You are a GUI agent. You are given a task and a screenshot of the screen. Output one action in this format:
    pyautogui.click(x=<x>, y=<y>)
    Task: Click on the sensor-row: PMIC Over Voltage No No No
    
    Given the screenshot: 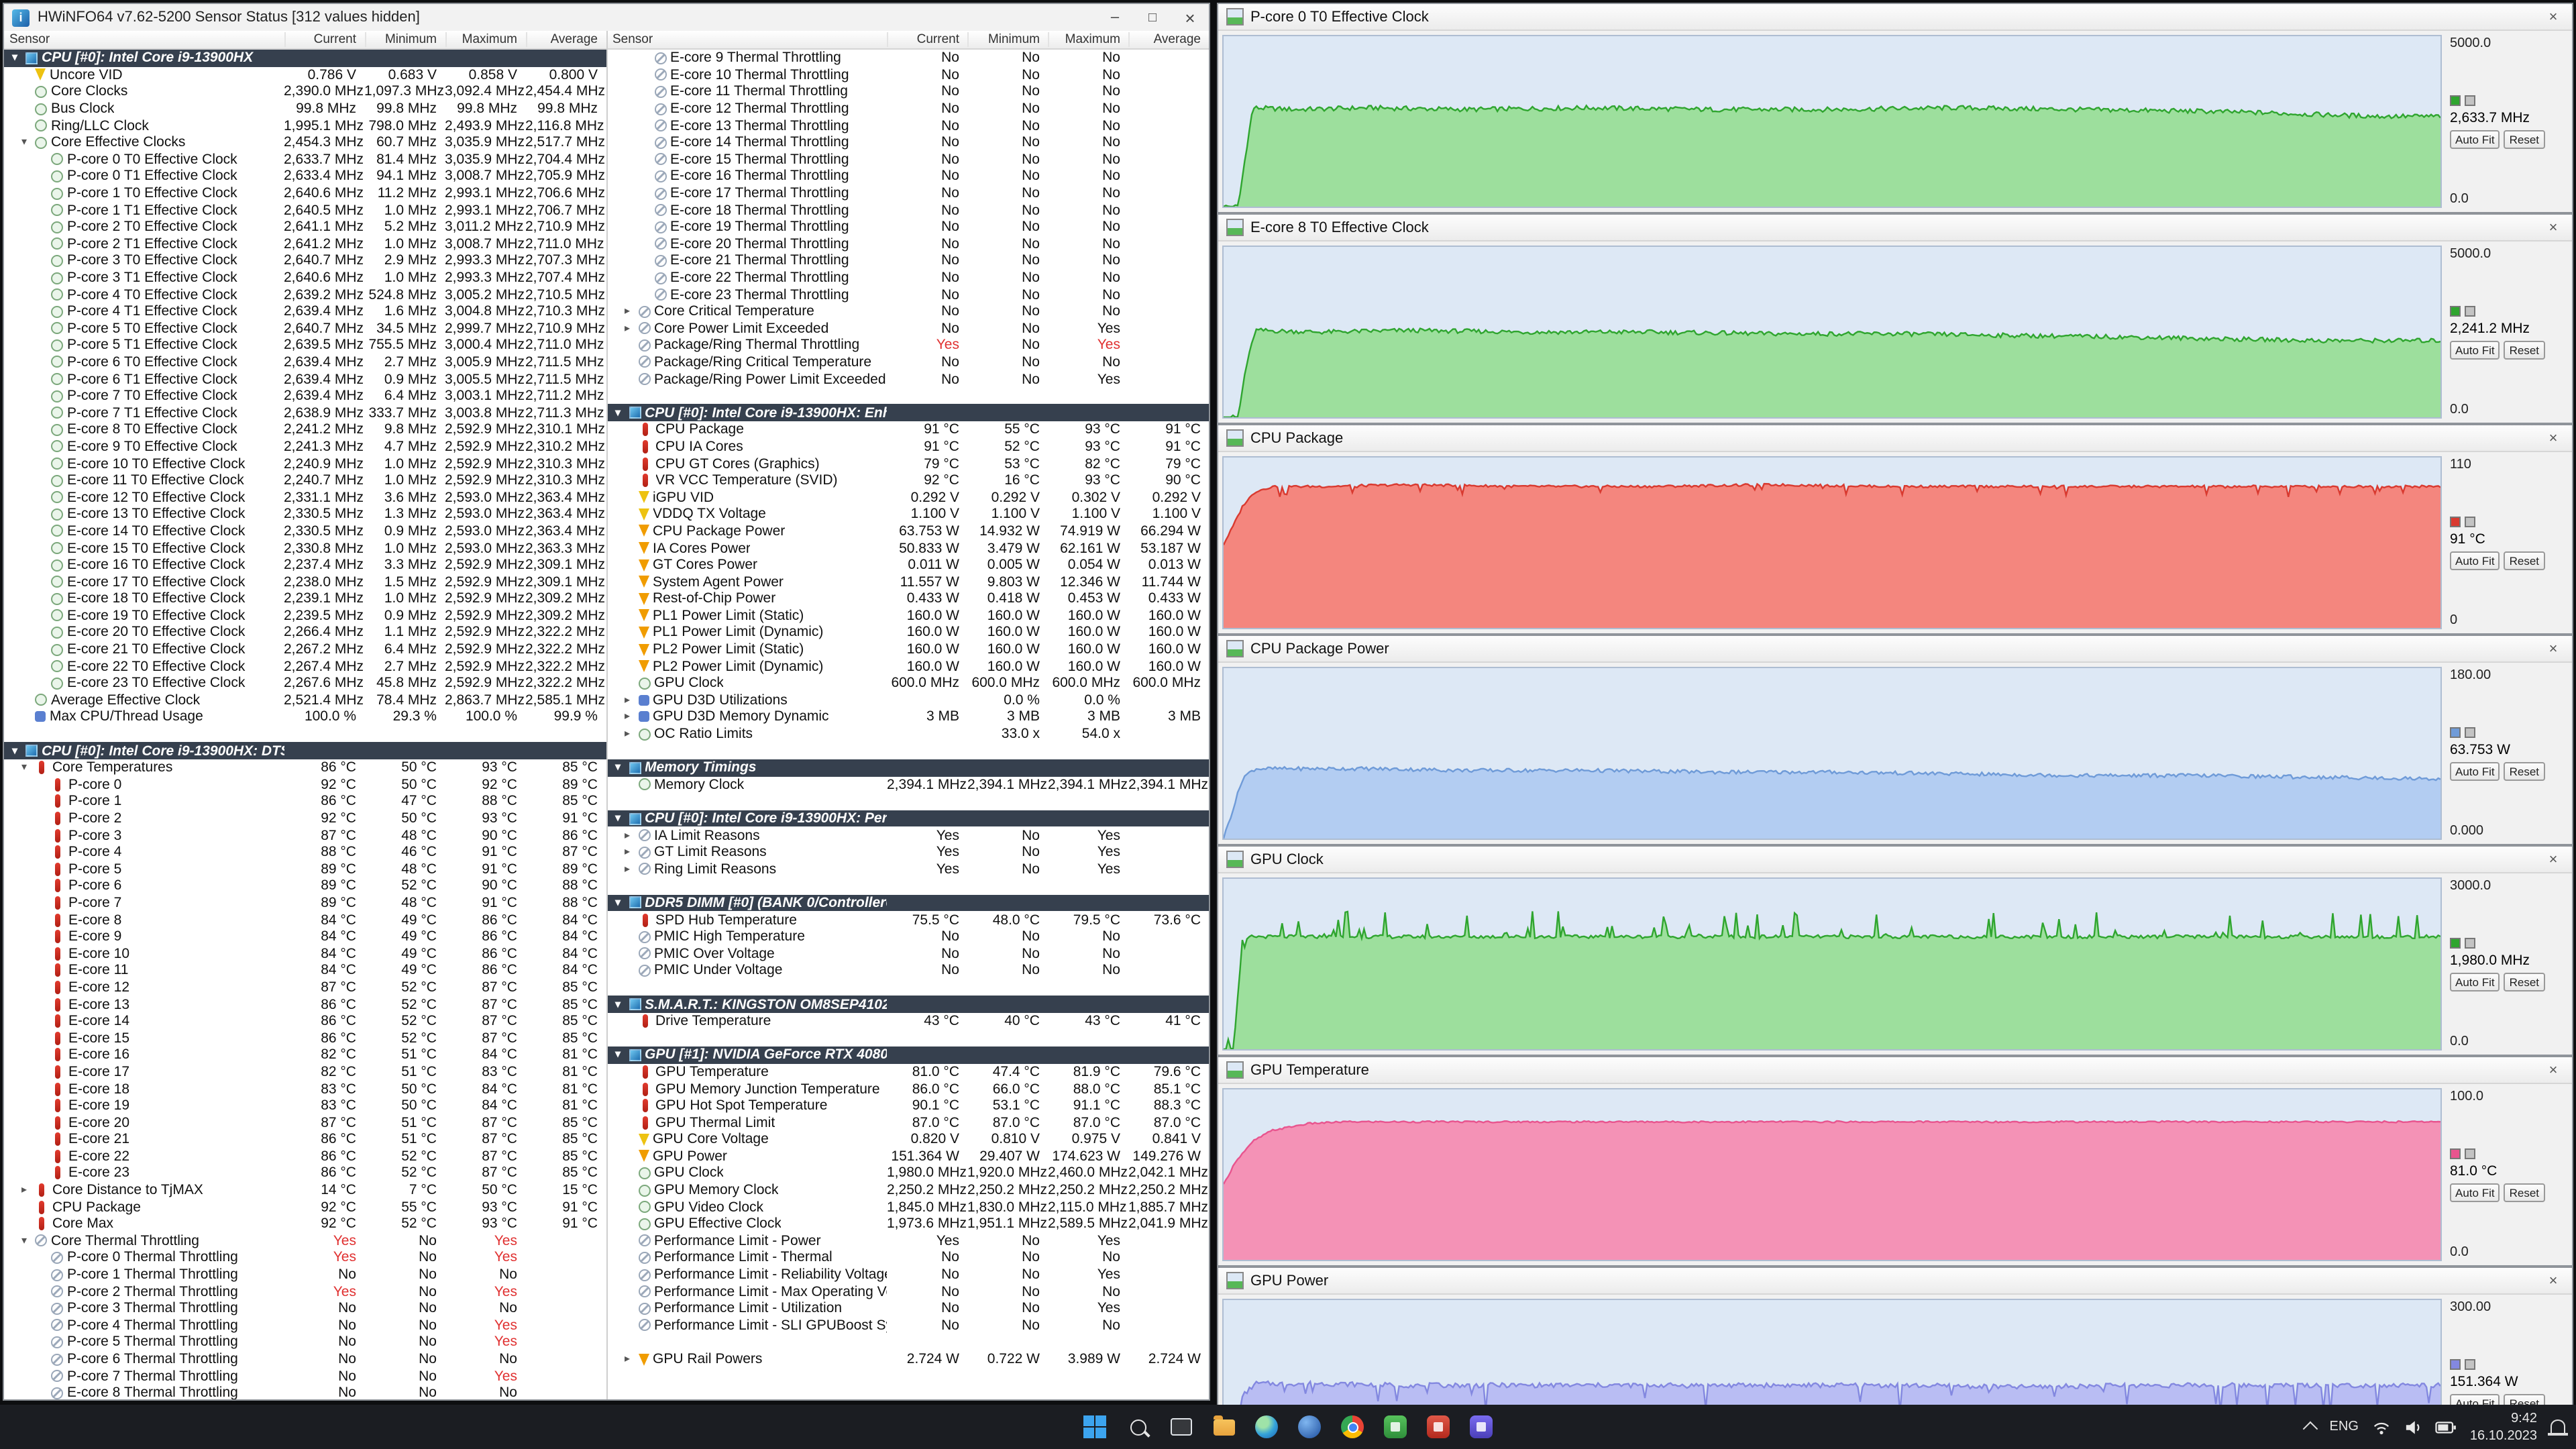 What is the action you would take?
    pyautogui.click(x=908, y=953)
    